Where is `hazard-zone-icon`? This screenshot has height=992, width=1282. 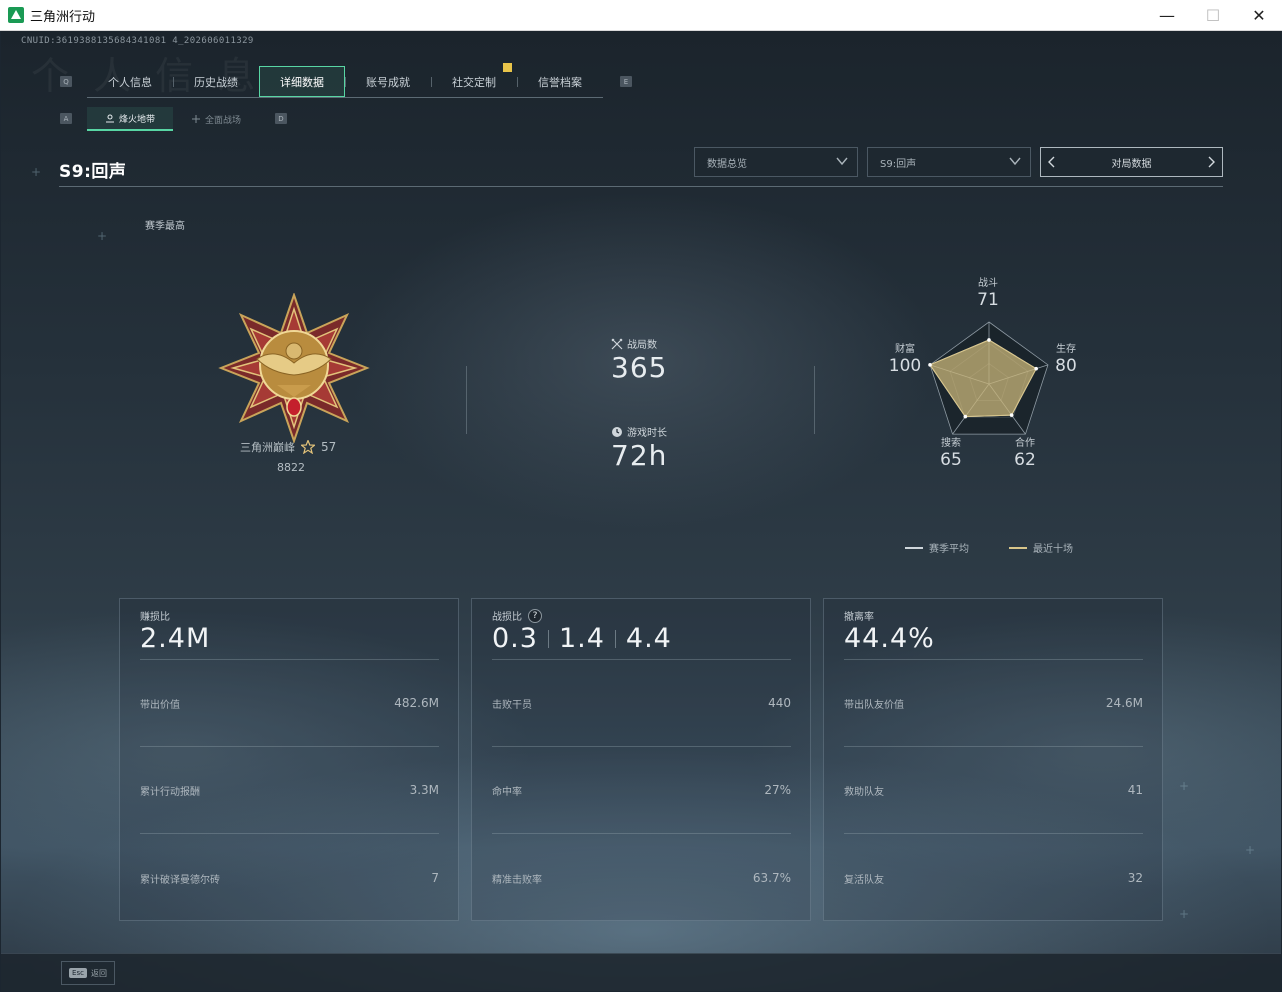 hazard-zone-icon is located at coordinates (109, 118).